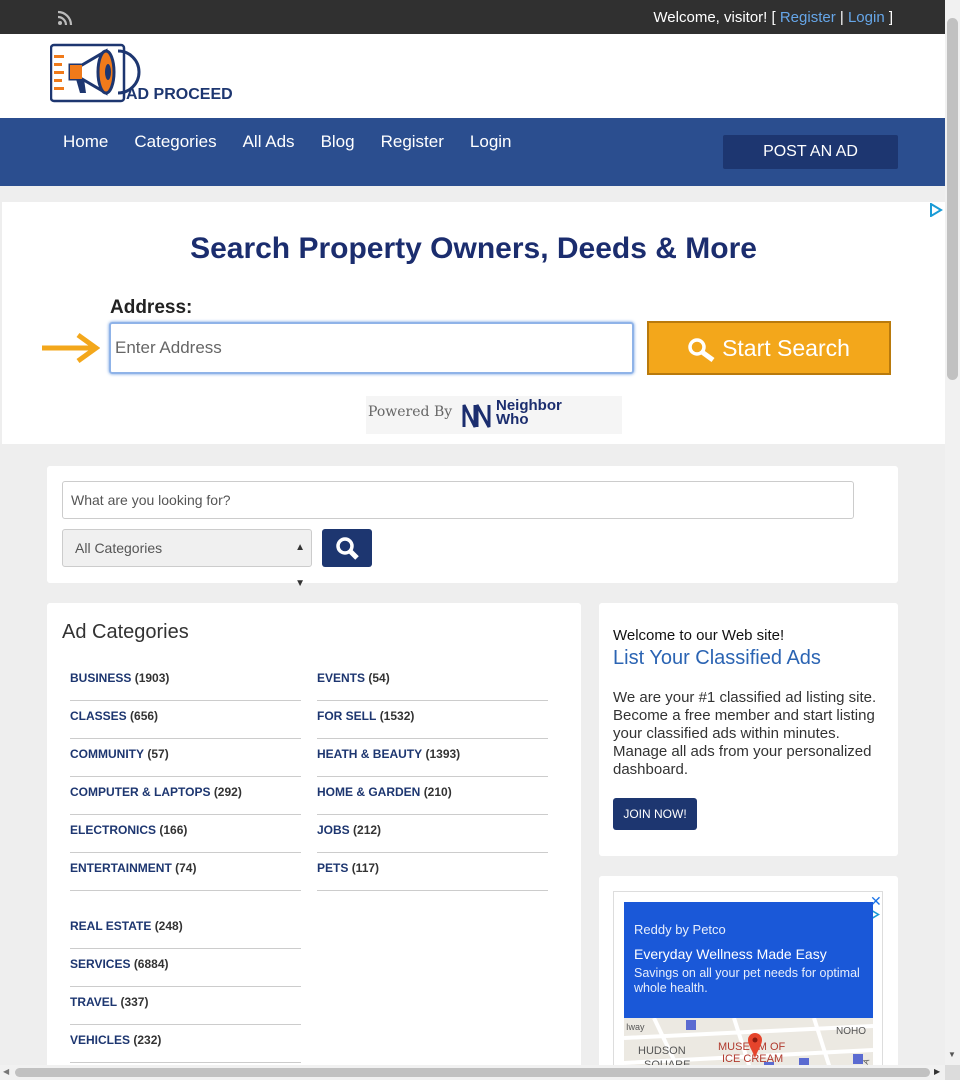 Image resolution: width=960 pixels, height=1080 pixels. What do you see at coordinates (635, 1027) in the screenshot?
I see `map-label: Iway` at bounding box center [635, 1027].